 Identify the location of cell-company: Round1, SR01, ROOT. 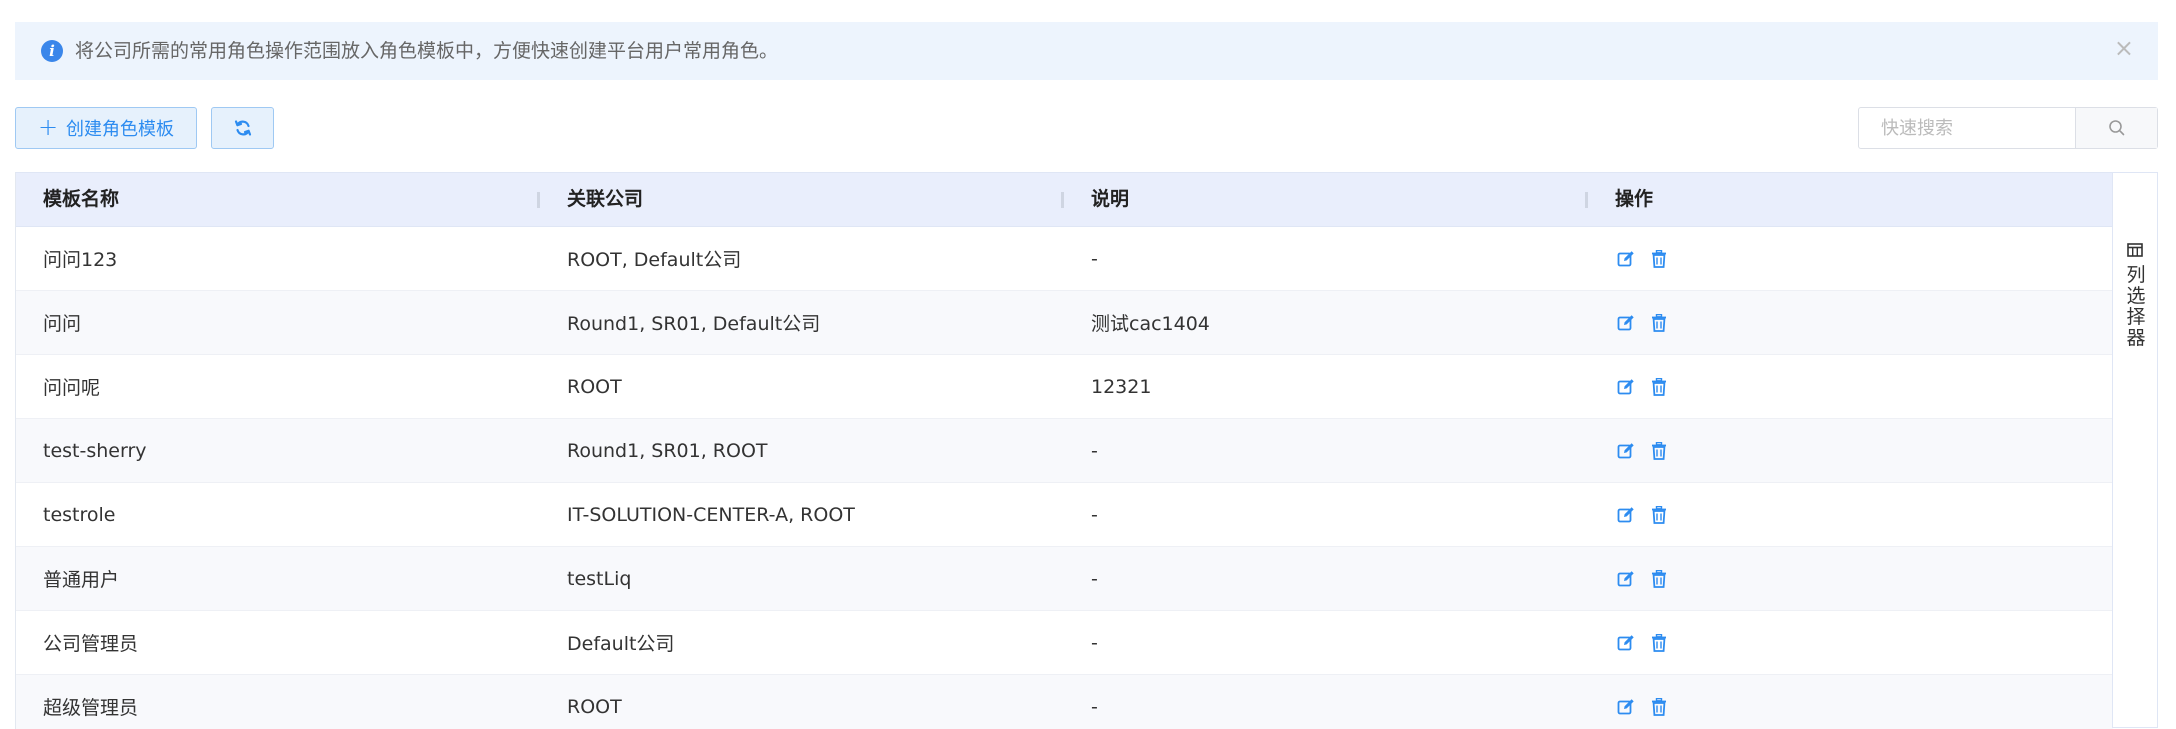
(667, 450).